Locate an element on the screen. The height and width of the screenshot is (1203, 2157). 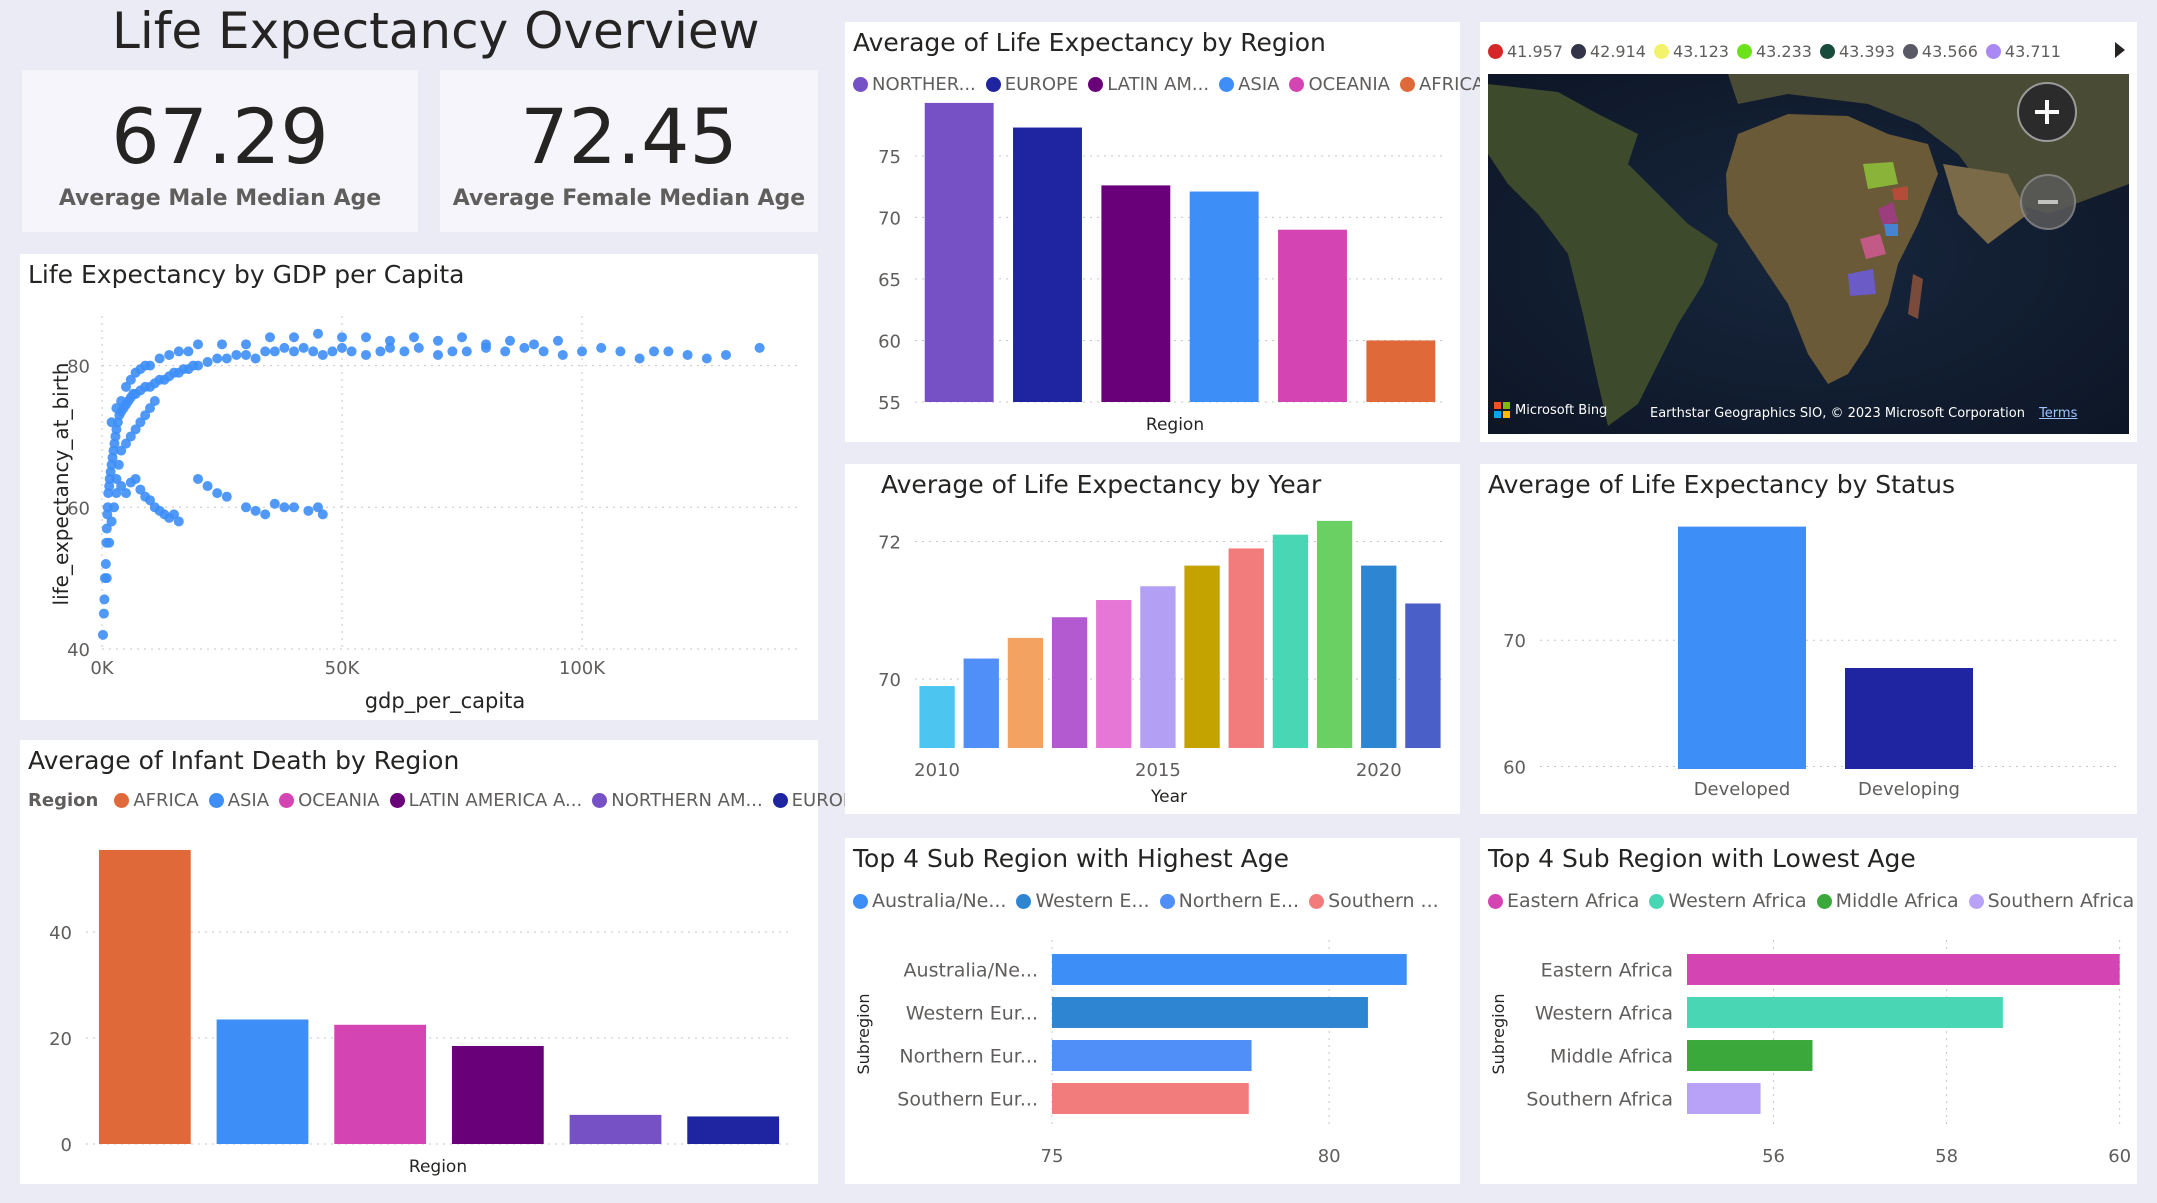
status-bar is located at coordinates (1909, 718).